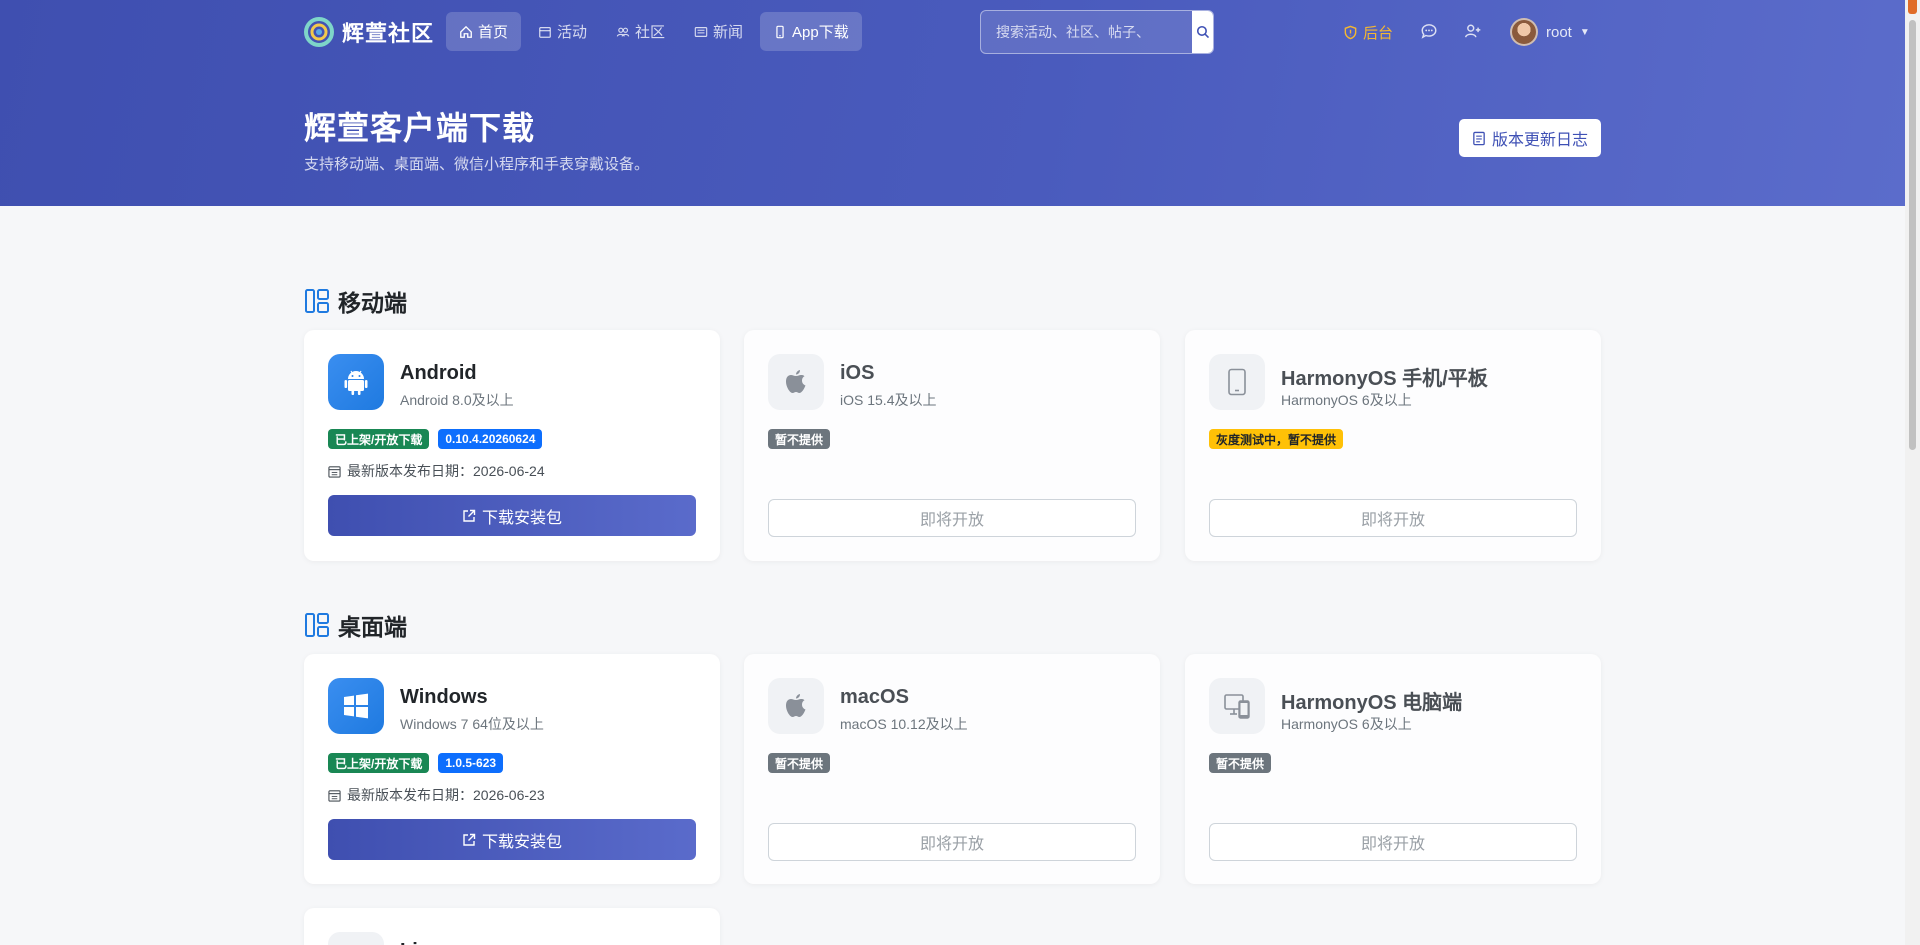 The height and width of the screenshot is (945, 1920). I want to click on page-scrollbar, so click(1912, 472).